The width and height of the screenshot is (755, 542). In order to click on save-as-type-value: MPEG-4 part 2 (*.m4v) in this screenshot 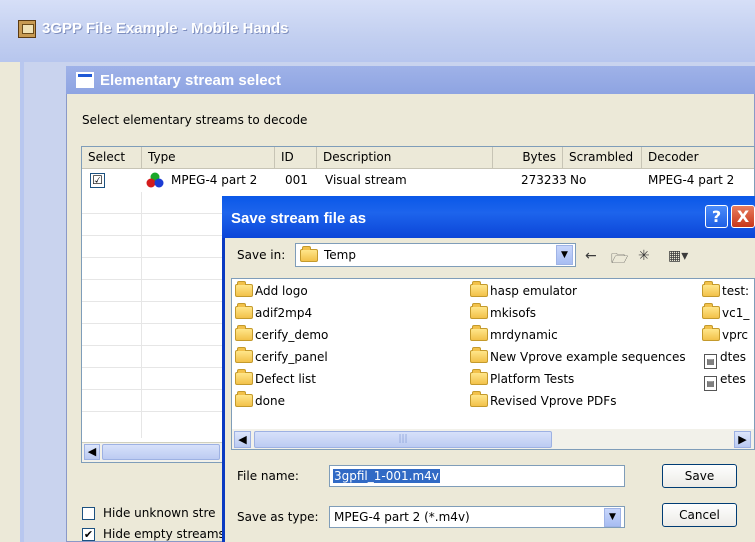, I will do `click(402, 517)`.